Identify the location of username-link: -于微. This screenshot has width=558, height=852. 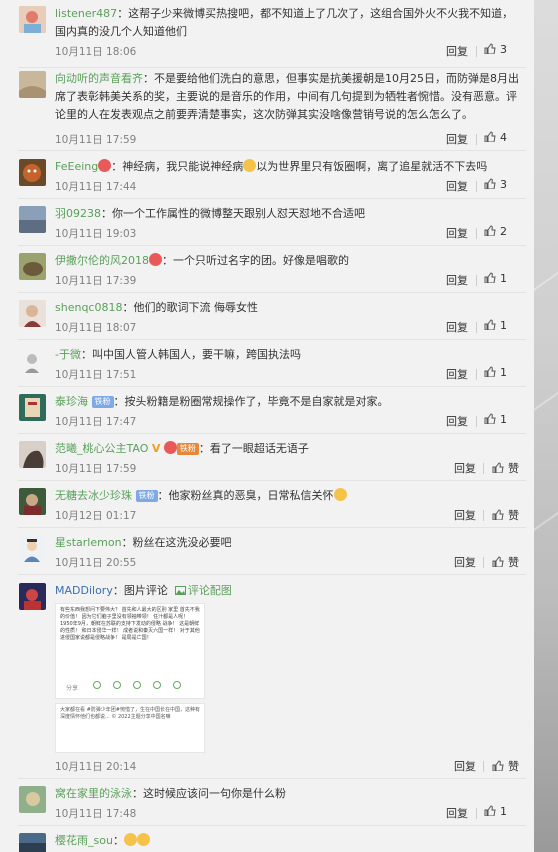
(68, 354).